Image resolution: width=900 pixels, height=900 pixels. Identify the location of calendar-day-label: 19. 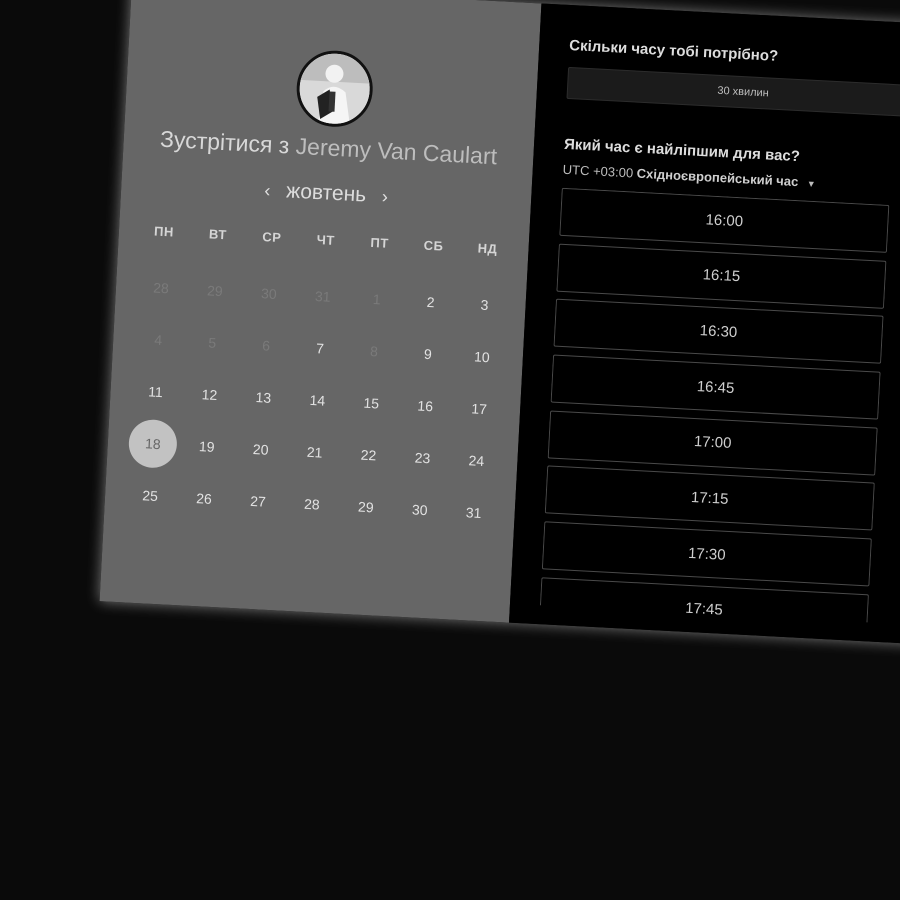
(206, 446).